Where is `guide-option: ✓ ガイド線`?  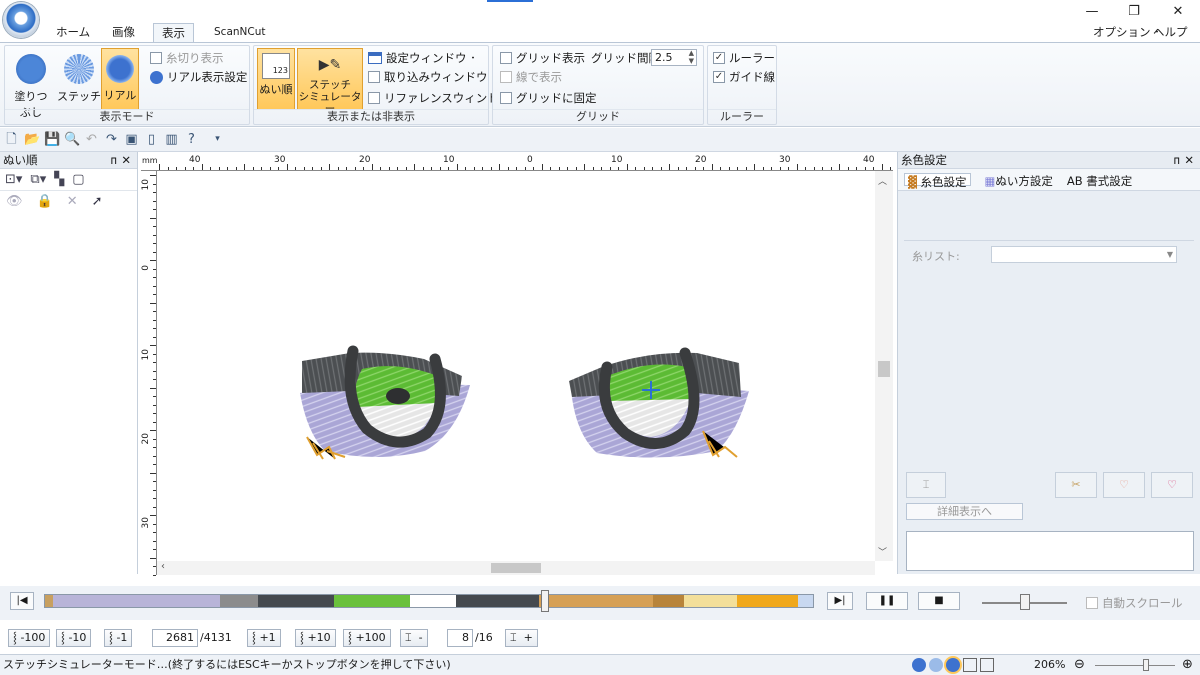
guide-option: ✓ ガイド線 is located at coordinates (744, 77).